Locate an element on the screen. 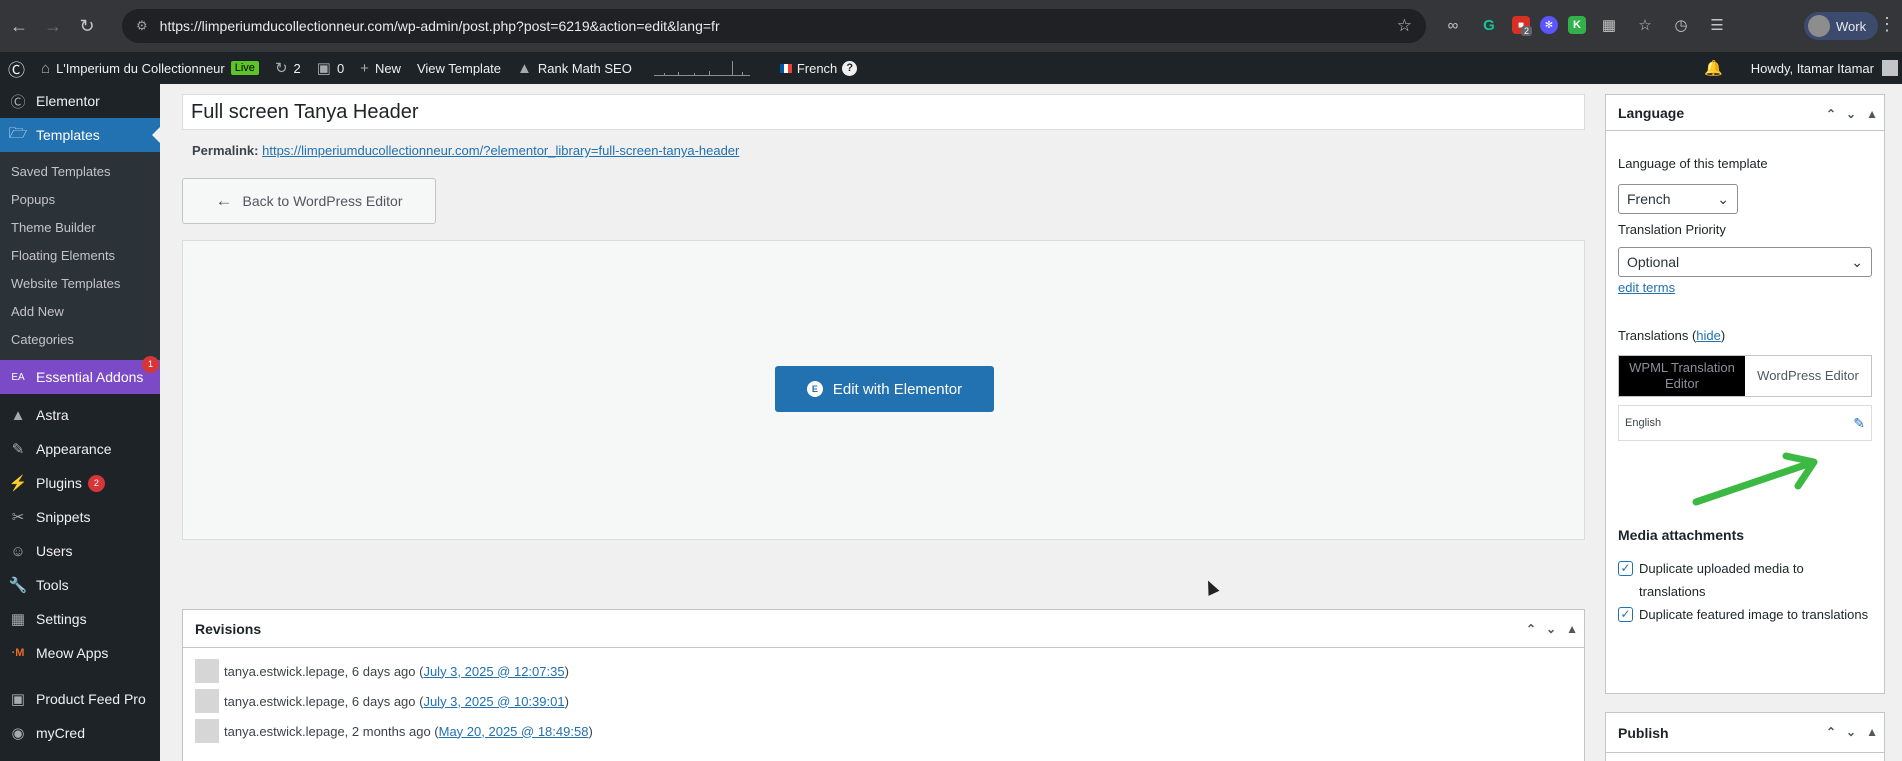 The image size is (1902, 761). comments-link: ▣ 0 is located at coordinates (330, 68).